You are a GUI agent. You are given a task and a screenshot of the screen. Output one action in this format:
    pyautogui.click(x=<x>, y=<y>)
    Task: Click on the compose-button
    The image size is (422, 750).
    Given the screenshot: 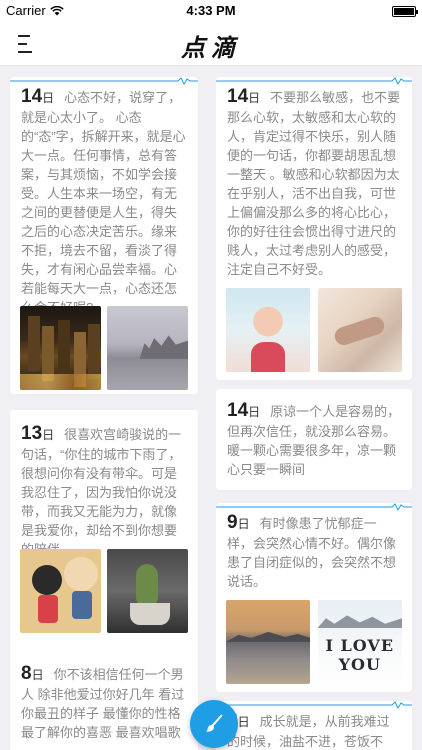 What is the action you would take?
    pyautogui.click(x=214, y=724)
    